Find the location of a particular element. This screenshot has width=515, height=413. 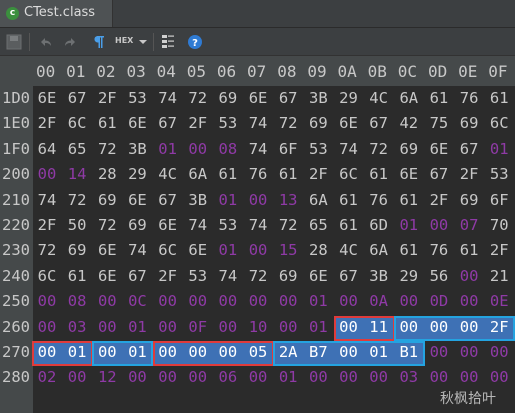

bookmarks-icon is located at coordinates (168, 42).